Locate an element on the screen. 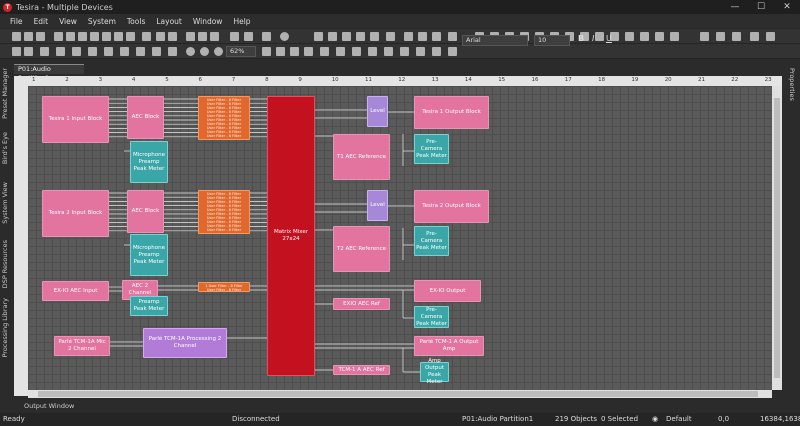  tab-dsp-resources: DSP Resources is located at coordinates (6, 264).